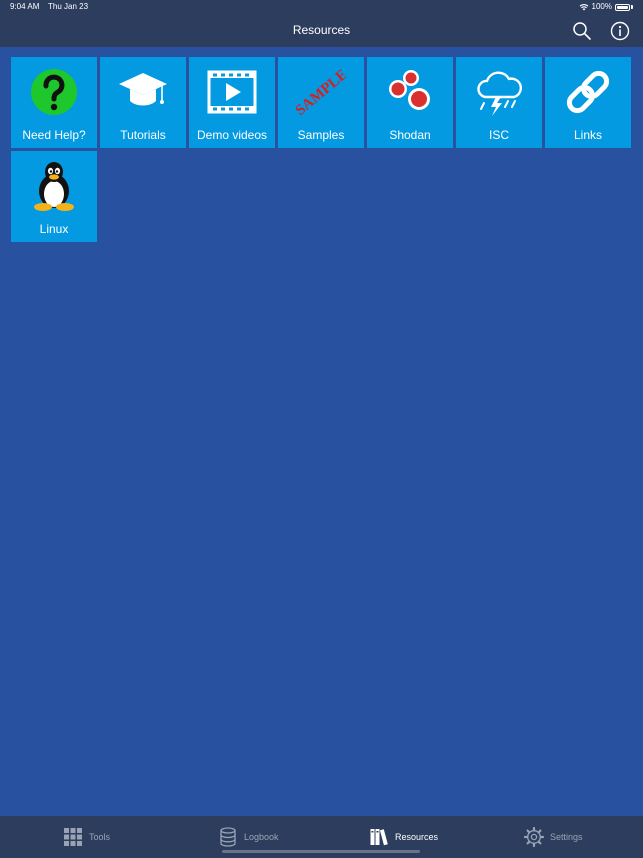 The image size is (643, 858). I want to click on tile-label: Tutorials, so click(143, 135).